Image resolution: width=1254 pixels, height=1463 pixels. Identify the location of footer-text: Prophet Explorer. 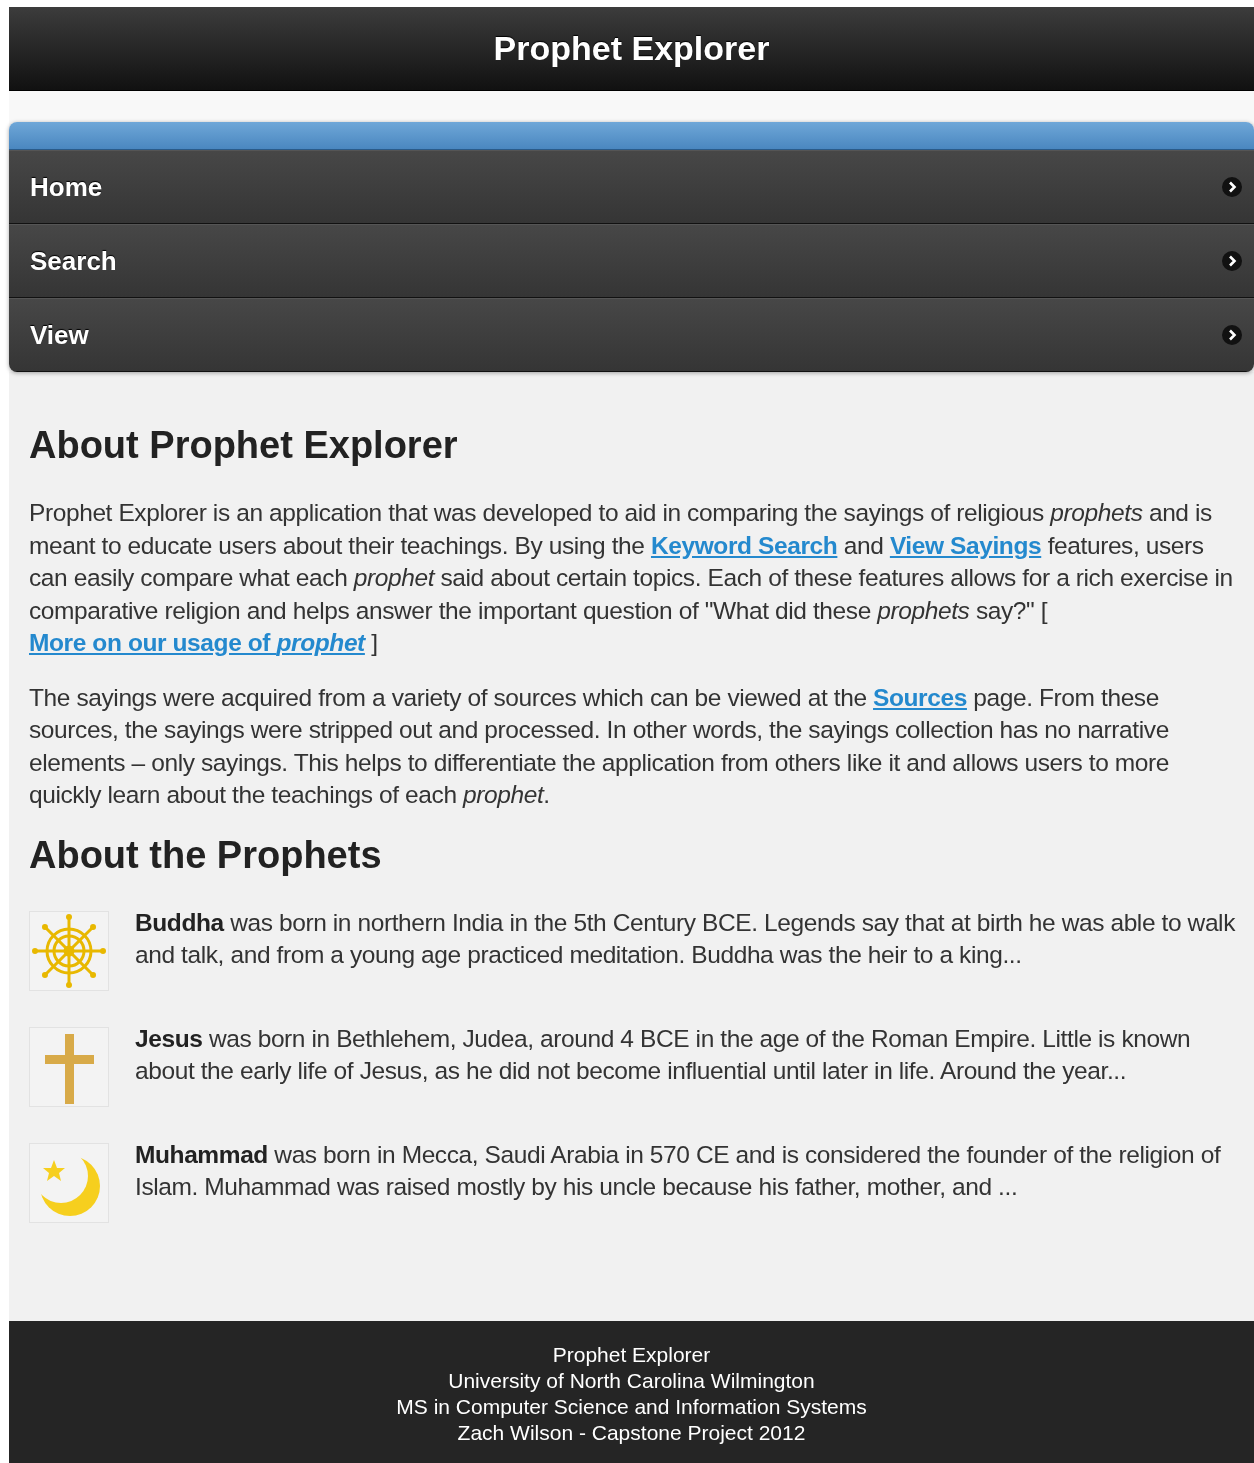
(631, 1355).